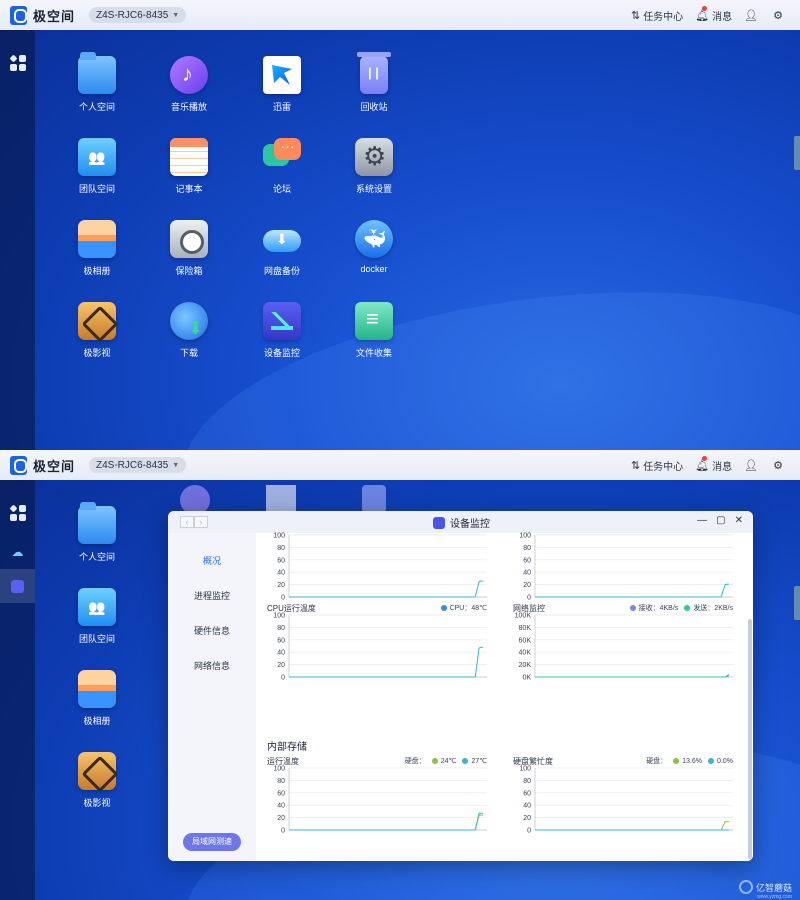 The width and height of the screenshot is (800, 900). What do you see at coordinates (374, 73) in the screenshot?
I see `trash-icon` at bounding box center [374, 73].